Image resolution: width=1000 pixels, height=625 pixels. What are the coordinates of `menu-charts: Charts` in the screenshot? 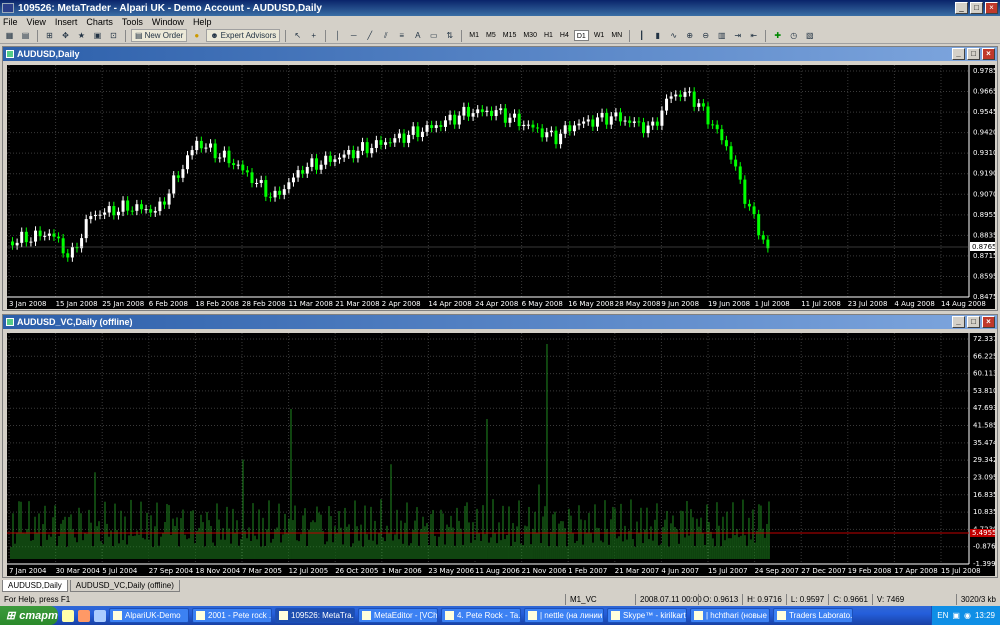 It's located at (99, 22).